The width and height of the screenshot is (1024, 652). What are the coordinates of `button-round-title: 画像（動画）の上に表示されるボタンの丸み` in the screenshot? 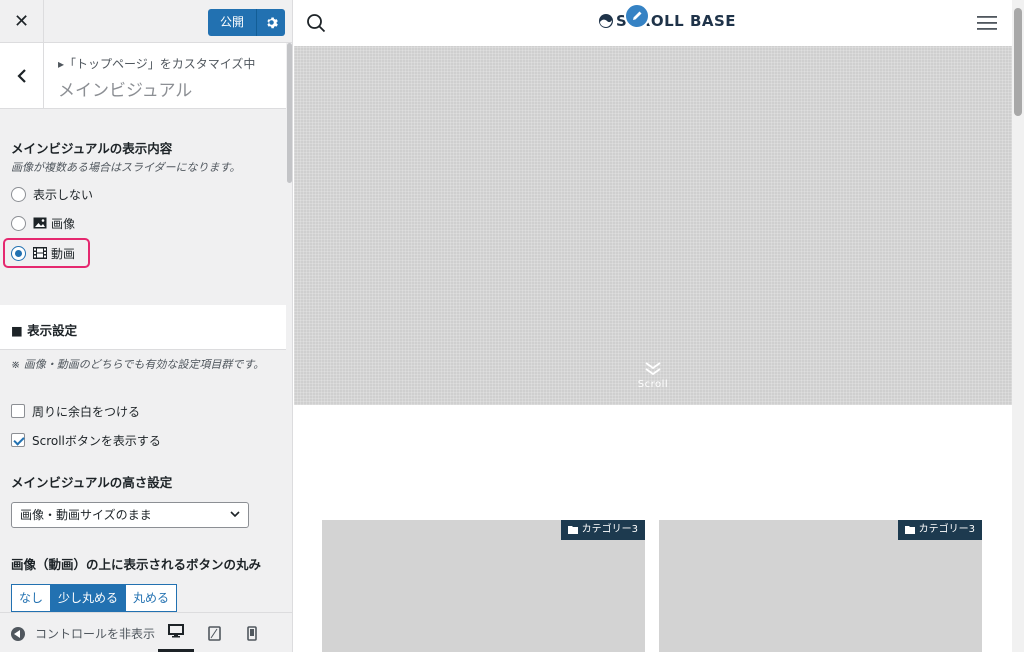 It's located at (136, 564).